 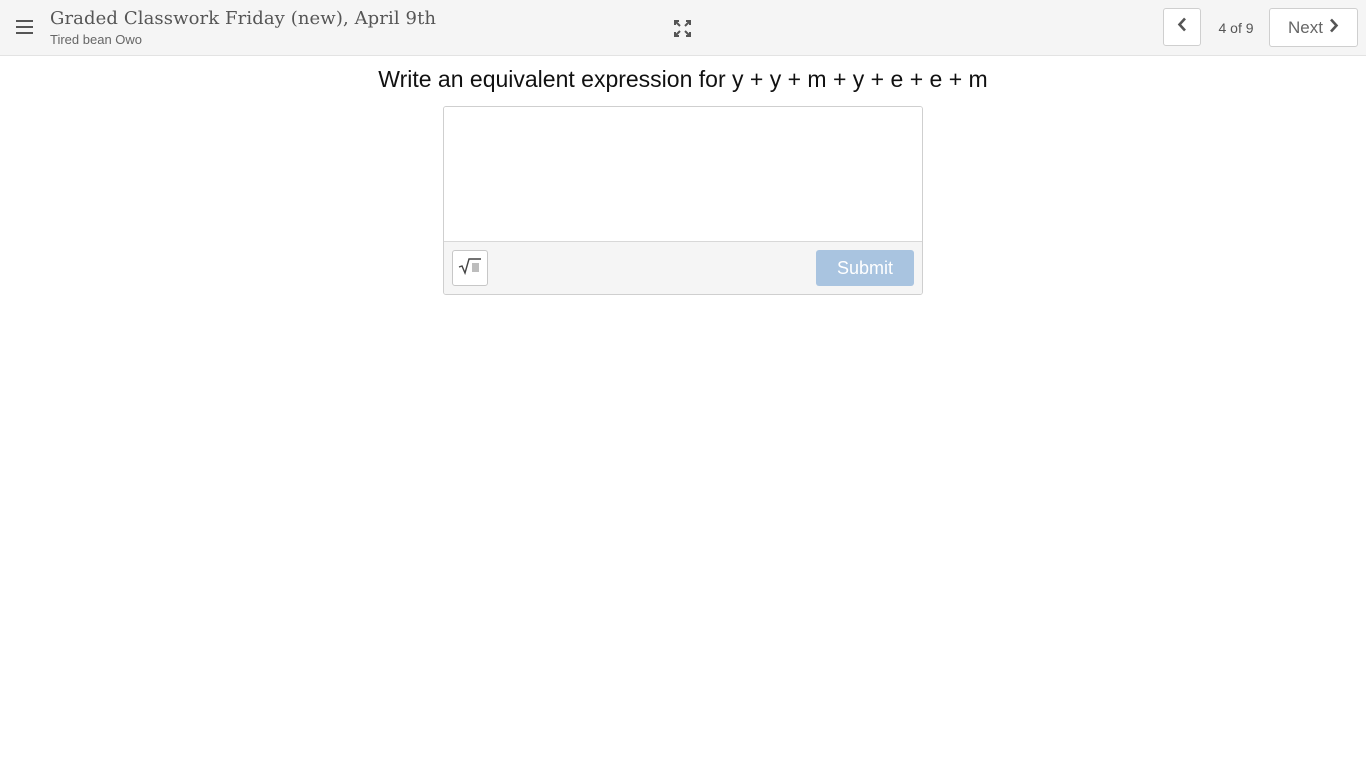 What do you see at coordinates (243, 18) in the screenshot?
I see `assignment-title: Graded Classwork Friday (new), April 9th` at bounding box center [243, 18].